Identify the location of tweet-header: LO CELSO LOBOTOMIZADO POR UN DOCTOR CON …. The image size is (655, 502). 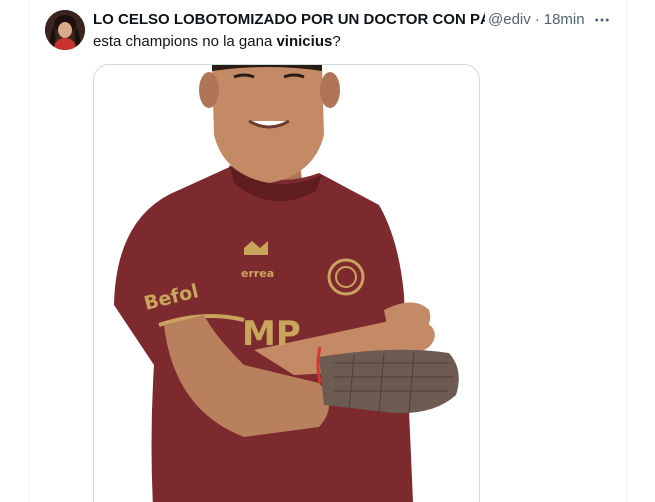
(353, 20).